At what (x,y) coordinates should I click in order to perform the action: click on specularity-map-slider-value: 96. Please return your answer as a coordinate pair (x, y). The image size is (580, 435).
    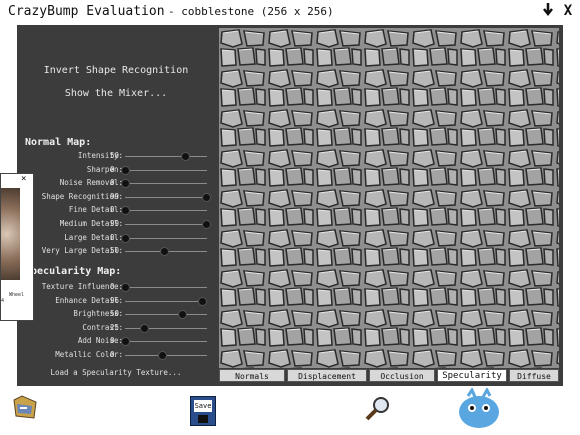
    Looking at the image, I should click on (115, 300).